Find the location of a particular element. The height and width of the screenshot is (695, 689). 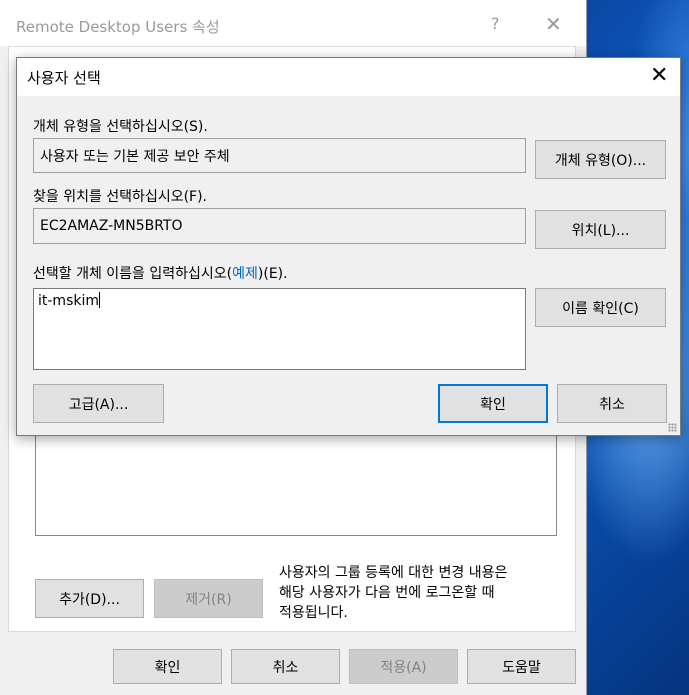

remove-button: 제거(R) is located at coordinates (208, 598).